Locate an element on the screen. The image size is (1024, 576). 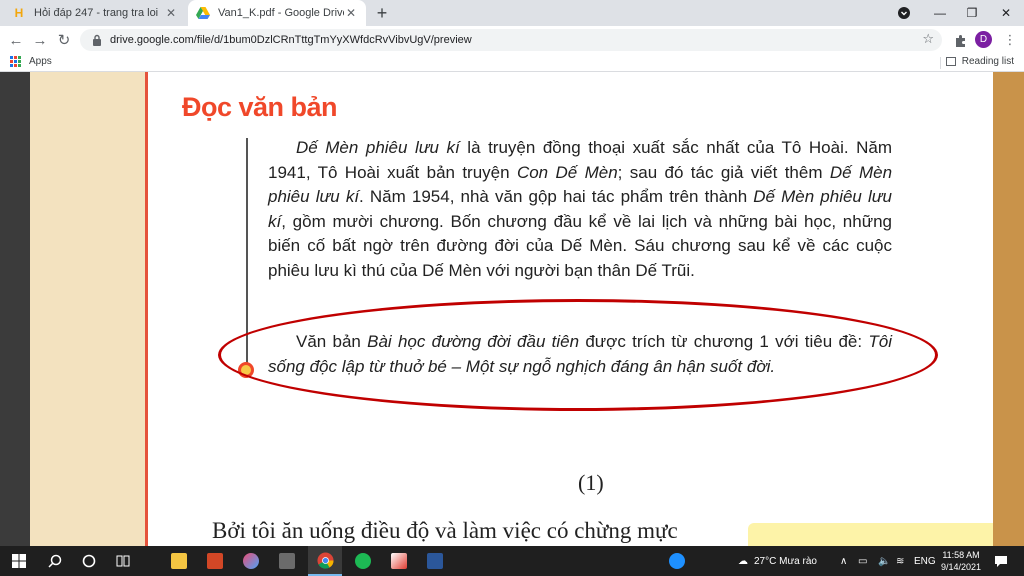
back-arrow-icon: ← is located at coordinates (16, 40).